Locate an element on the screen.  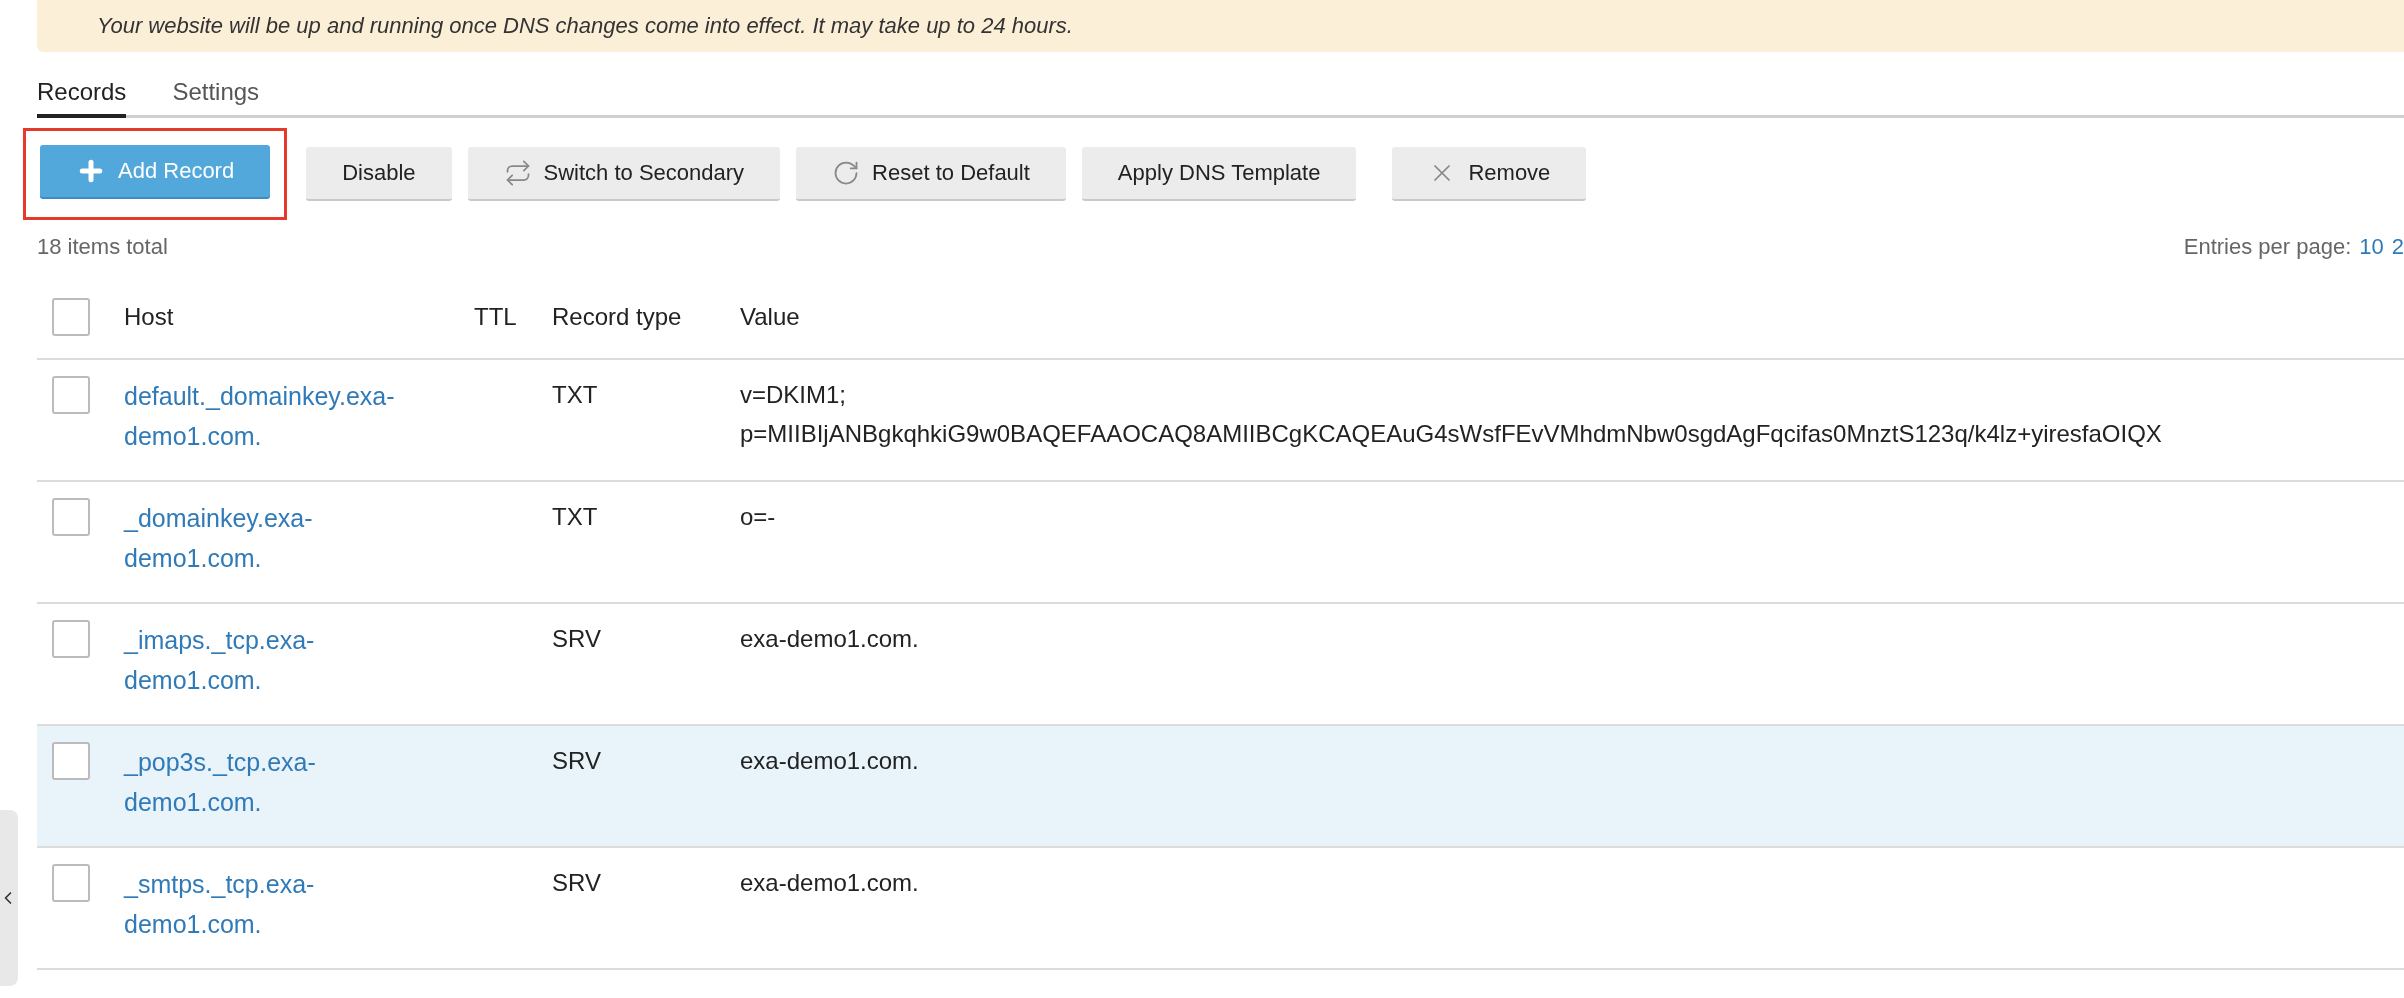
value-text: v=DKIM1; is located at coordinates (794, 395).